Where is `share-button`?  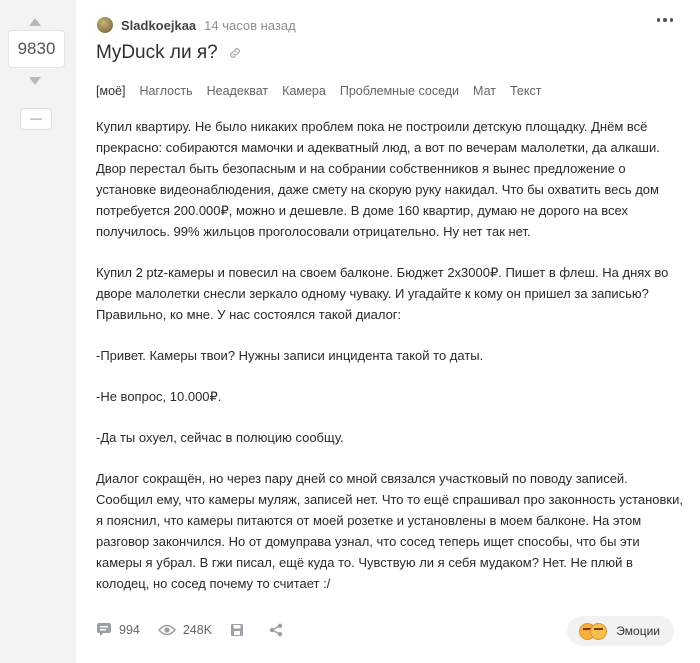
share-button is located at coordinates (279, 630).